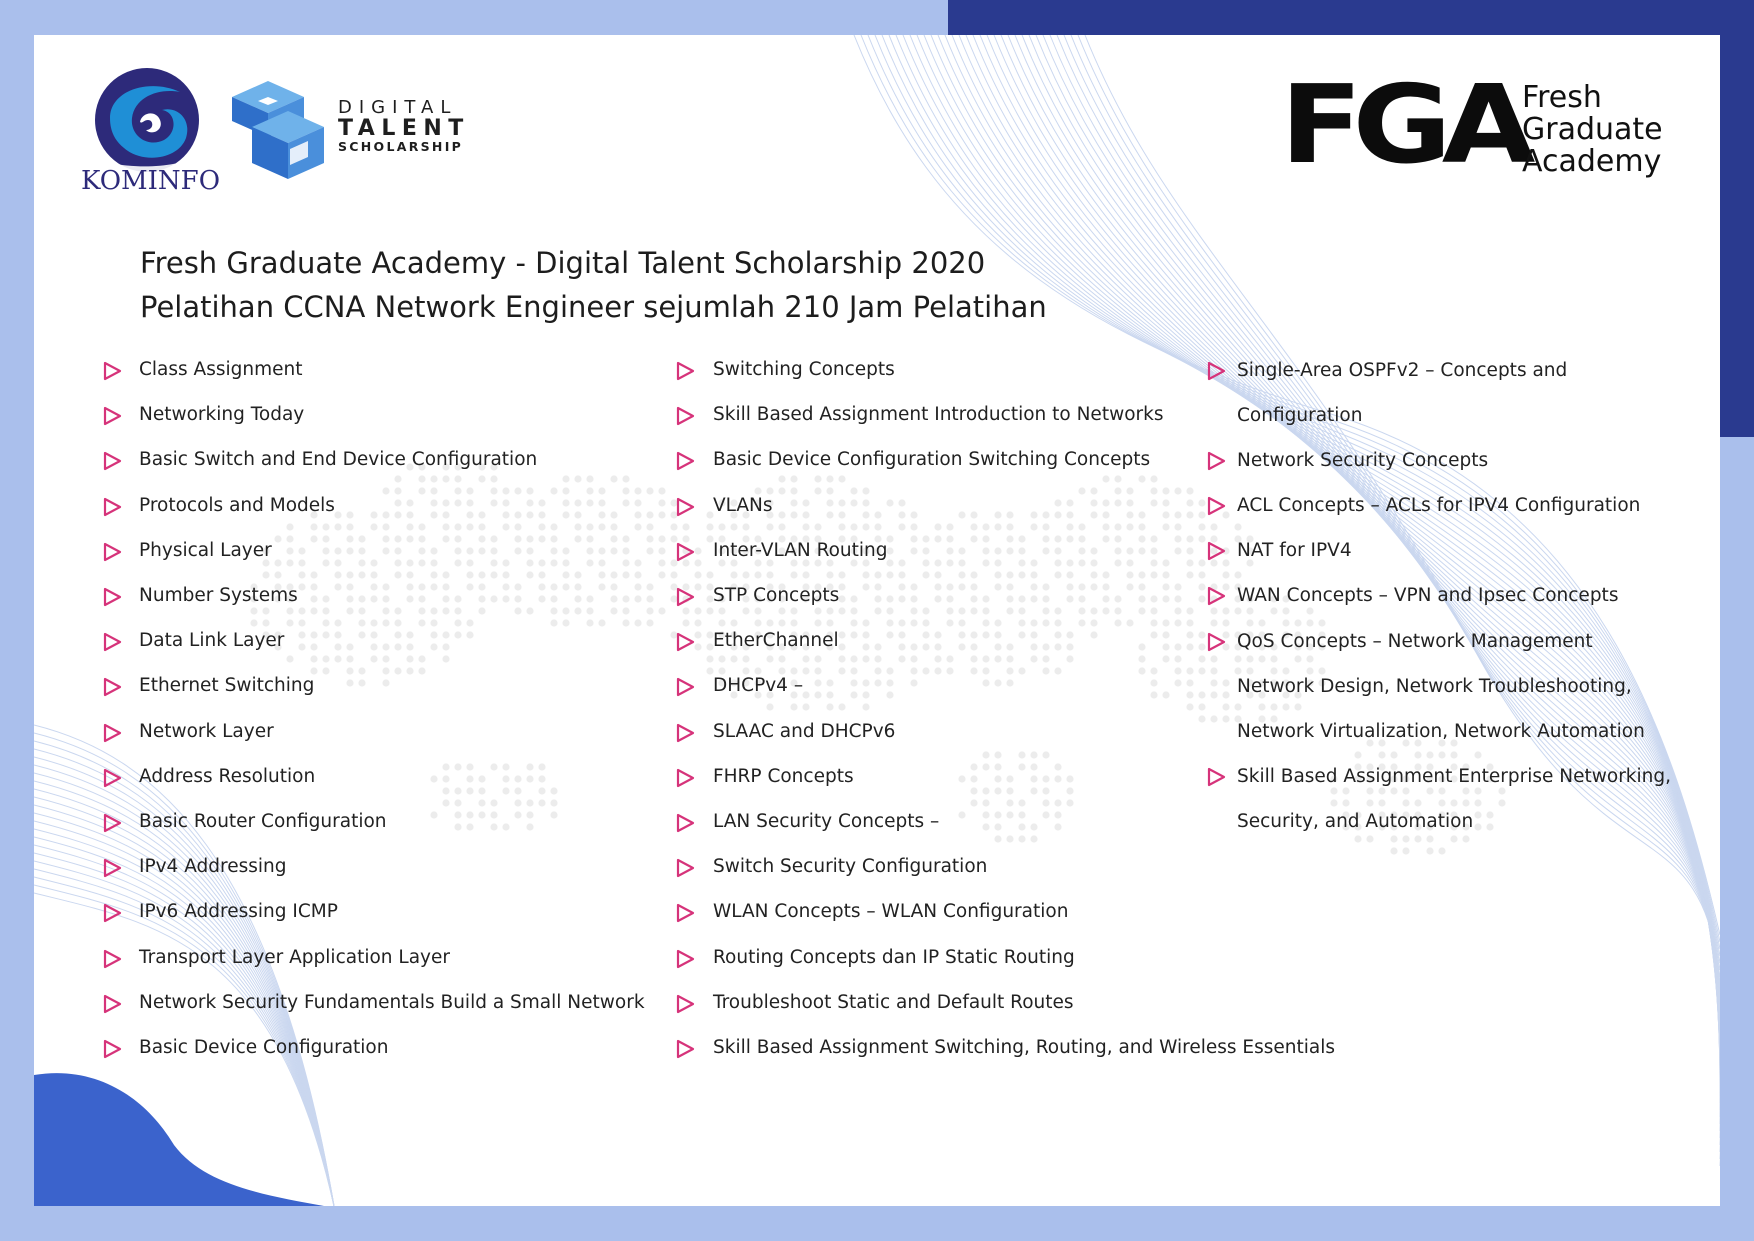  What do you see at coordinates (151, 181) in the screenshot?
I see `kominfo-label: KOMINFO` at bounding box center [151, 181].